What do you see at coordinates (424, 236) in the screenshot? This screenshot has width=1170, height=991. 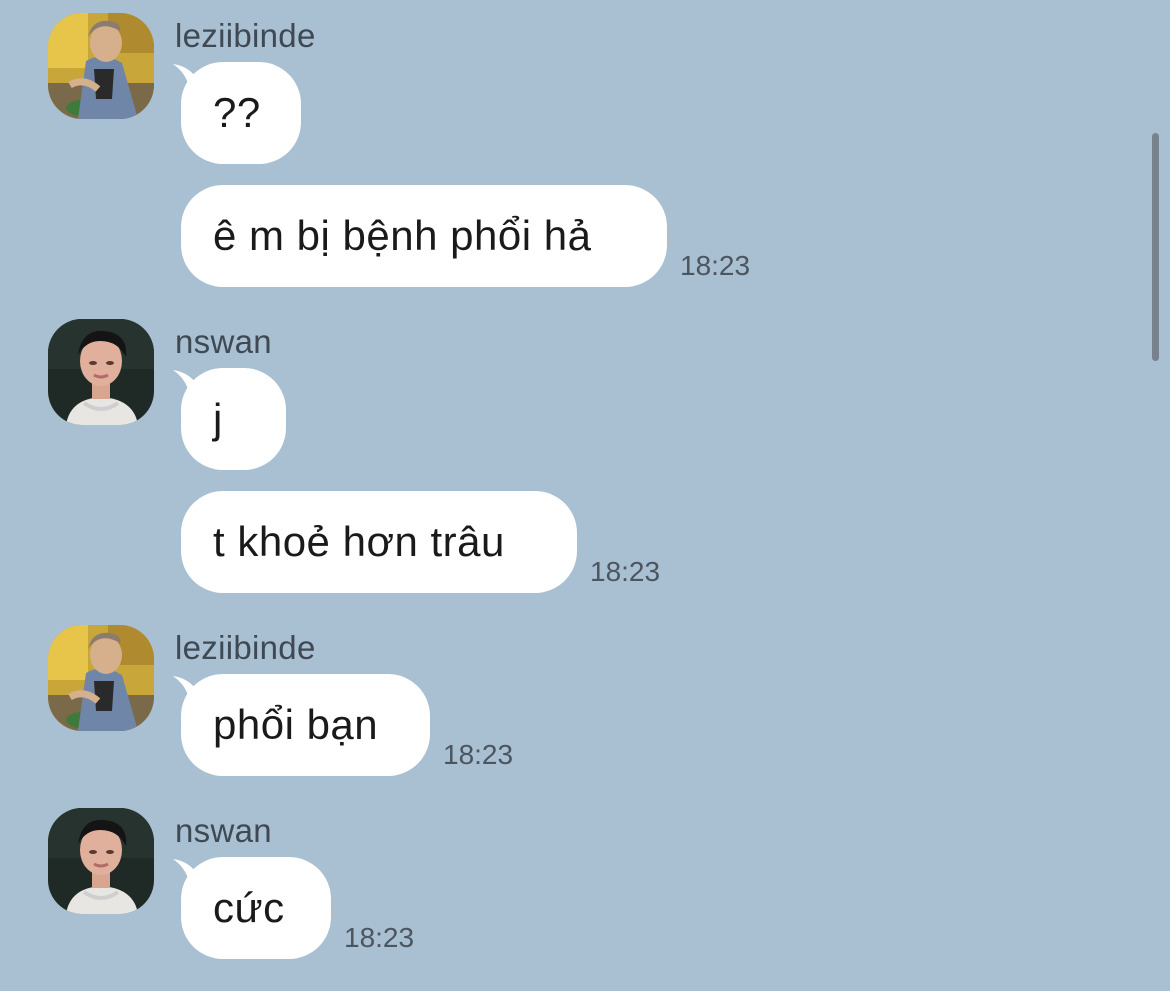 I see `message-bubble: ê m bị bệnh phổi hả` at bounding box center [424, 236].